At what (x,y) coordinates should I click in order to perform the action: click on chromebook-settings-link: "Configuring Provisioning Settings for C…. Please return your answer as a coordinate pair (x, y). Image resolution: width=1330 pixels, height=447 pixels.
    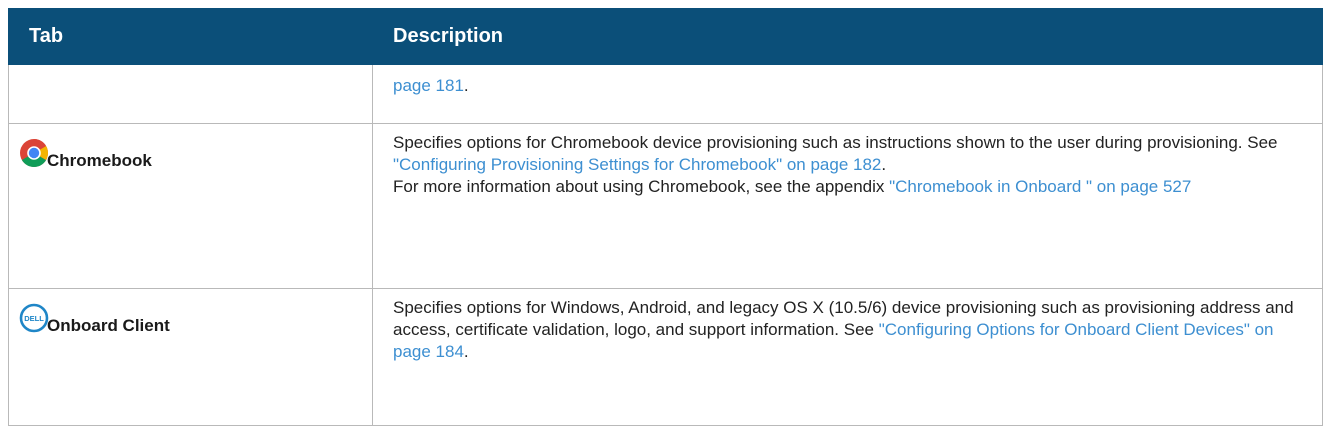
    Looking at the image, I should click on (637, 164).